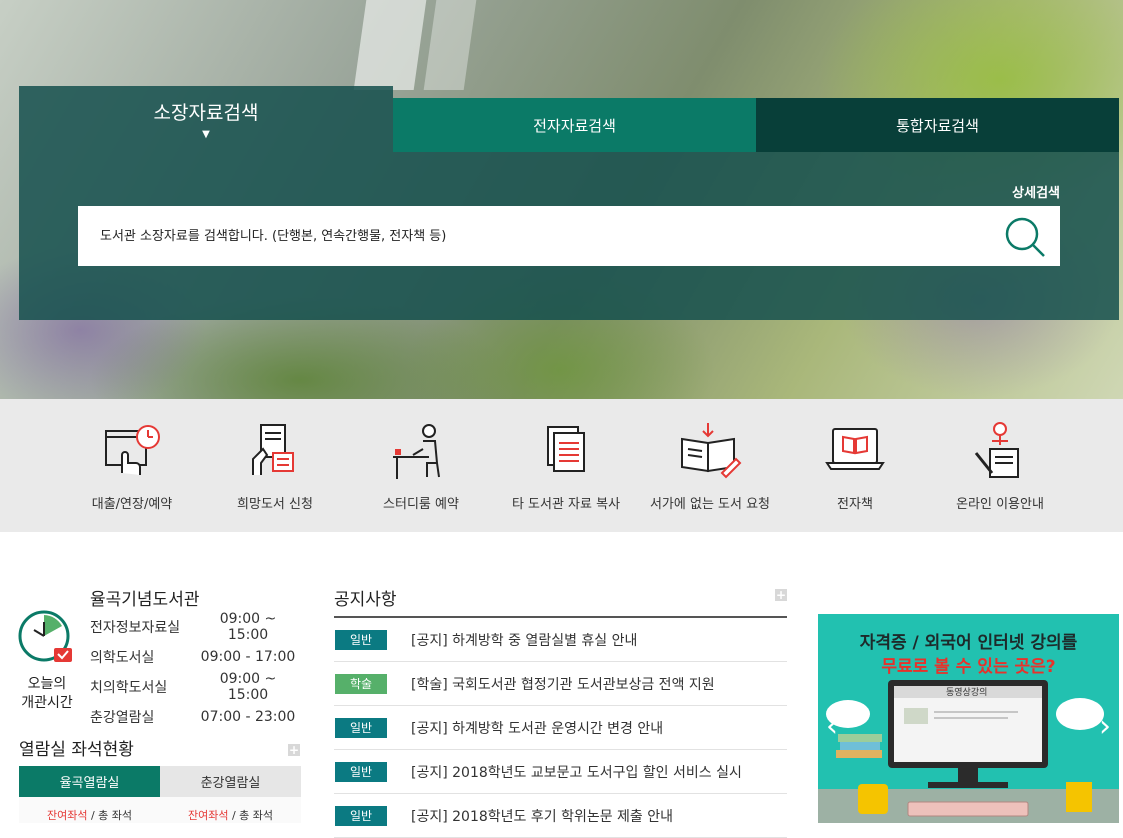 The height and width of the screenshot is (838, 1123). I want to click on ebook-icon, so click(855, 449).